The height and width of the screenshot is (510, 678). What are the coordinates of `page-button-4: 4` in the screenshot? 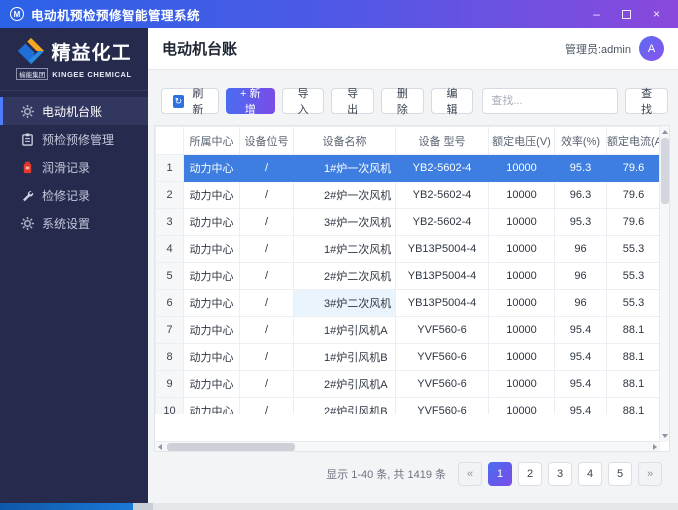 It's located at (590, 474).